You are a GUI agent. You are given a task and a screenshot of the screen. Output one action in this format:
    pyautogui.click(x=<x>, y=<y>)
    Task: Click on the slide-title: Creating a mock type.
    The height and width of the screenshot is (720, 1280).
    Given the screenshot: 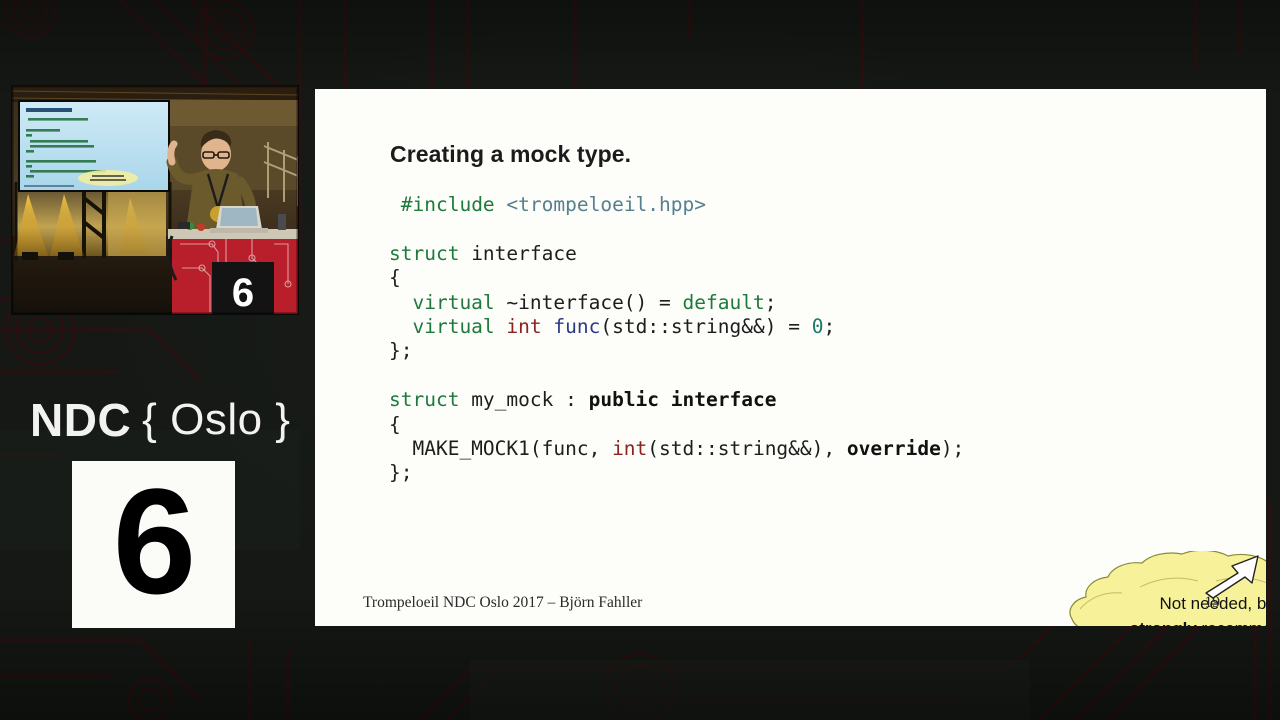 What is the action you would take?
    pyautogui.click(x=511, y=154)
    